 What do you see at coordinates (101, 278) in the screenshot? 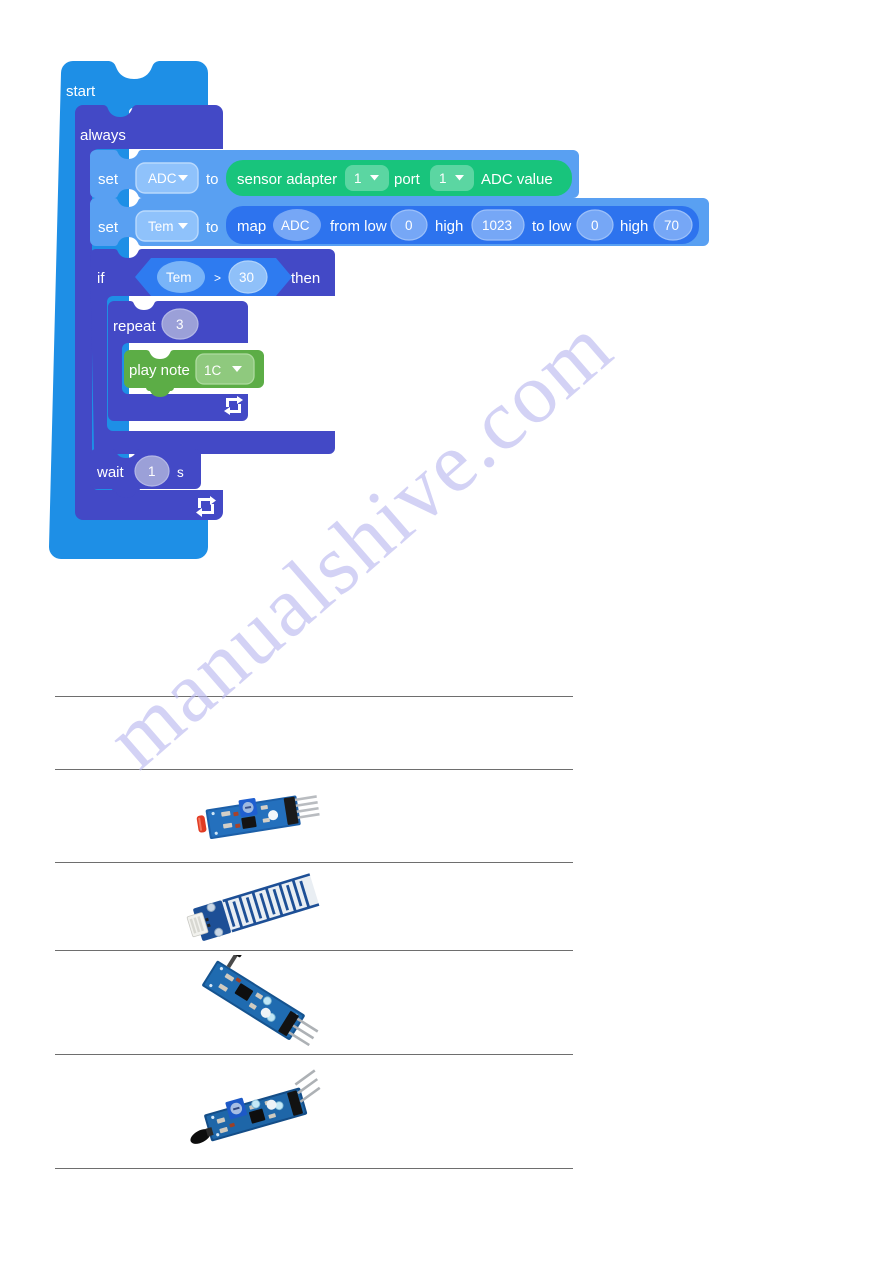
I see `if-label: if` at bounding box center [101, 278].